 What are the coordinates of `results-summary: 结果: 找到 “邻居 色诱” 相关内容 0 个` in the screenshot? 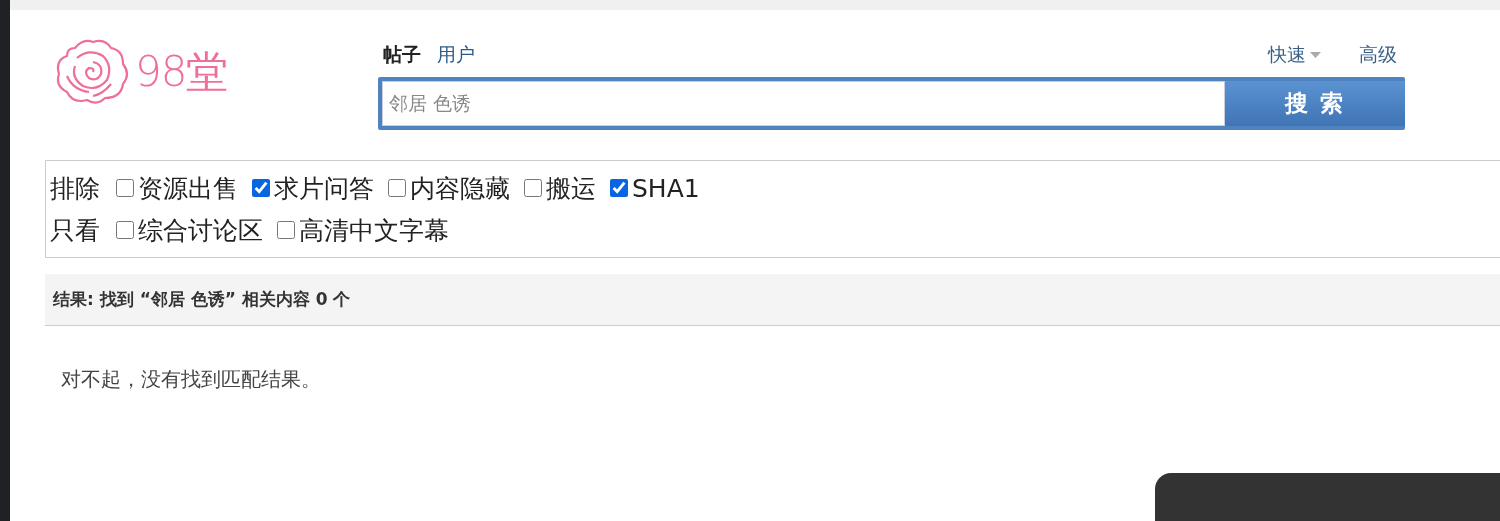 It's located at (202, 299).